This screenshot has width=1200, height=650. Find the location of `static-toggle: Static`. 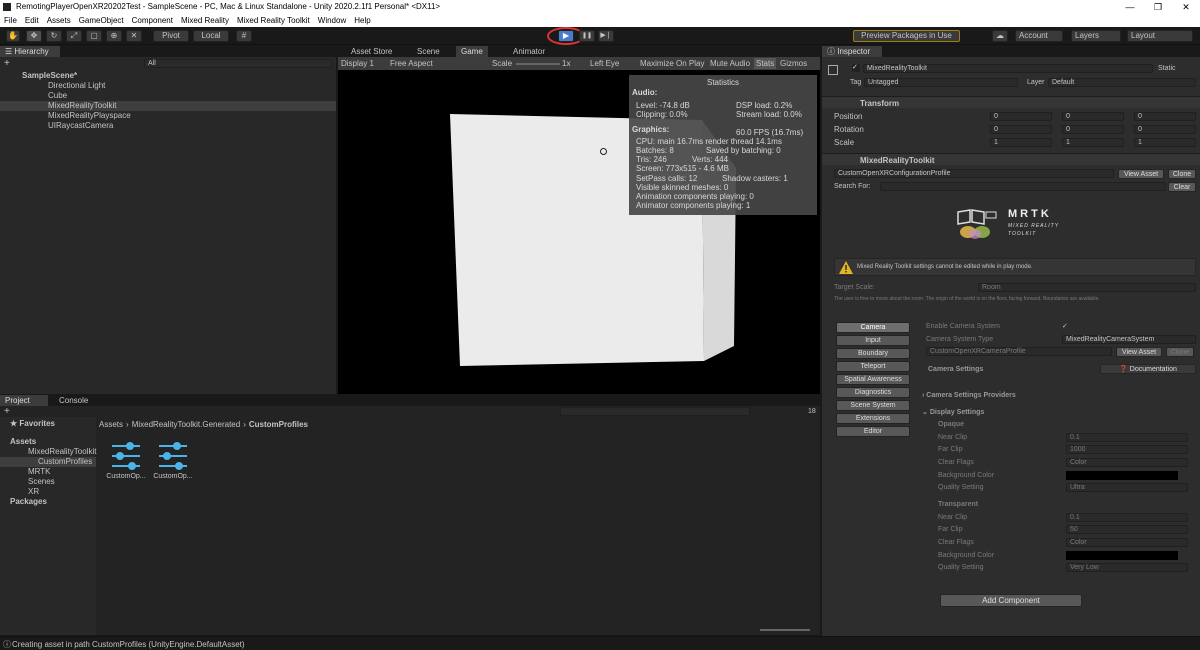

static-toggle: Static is located at coordinates (1167, 68).